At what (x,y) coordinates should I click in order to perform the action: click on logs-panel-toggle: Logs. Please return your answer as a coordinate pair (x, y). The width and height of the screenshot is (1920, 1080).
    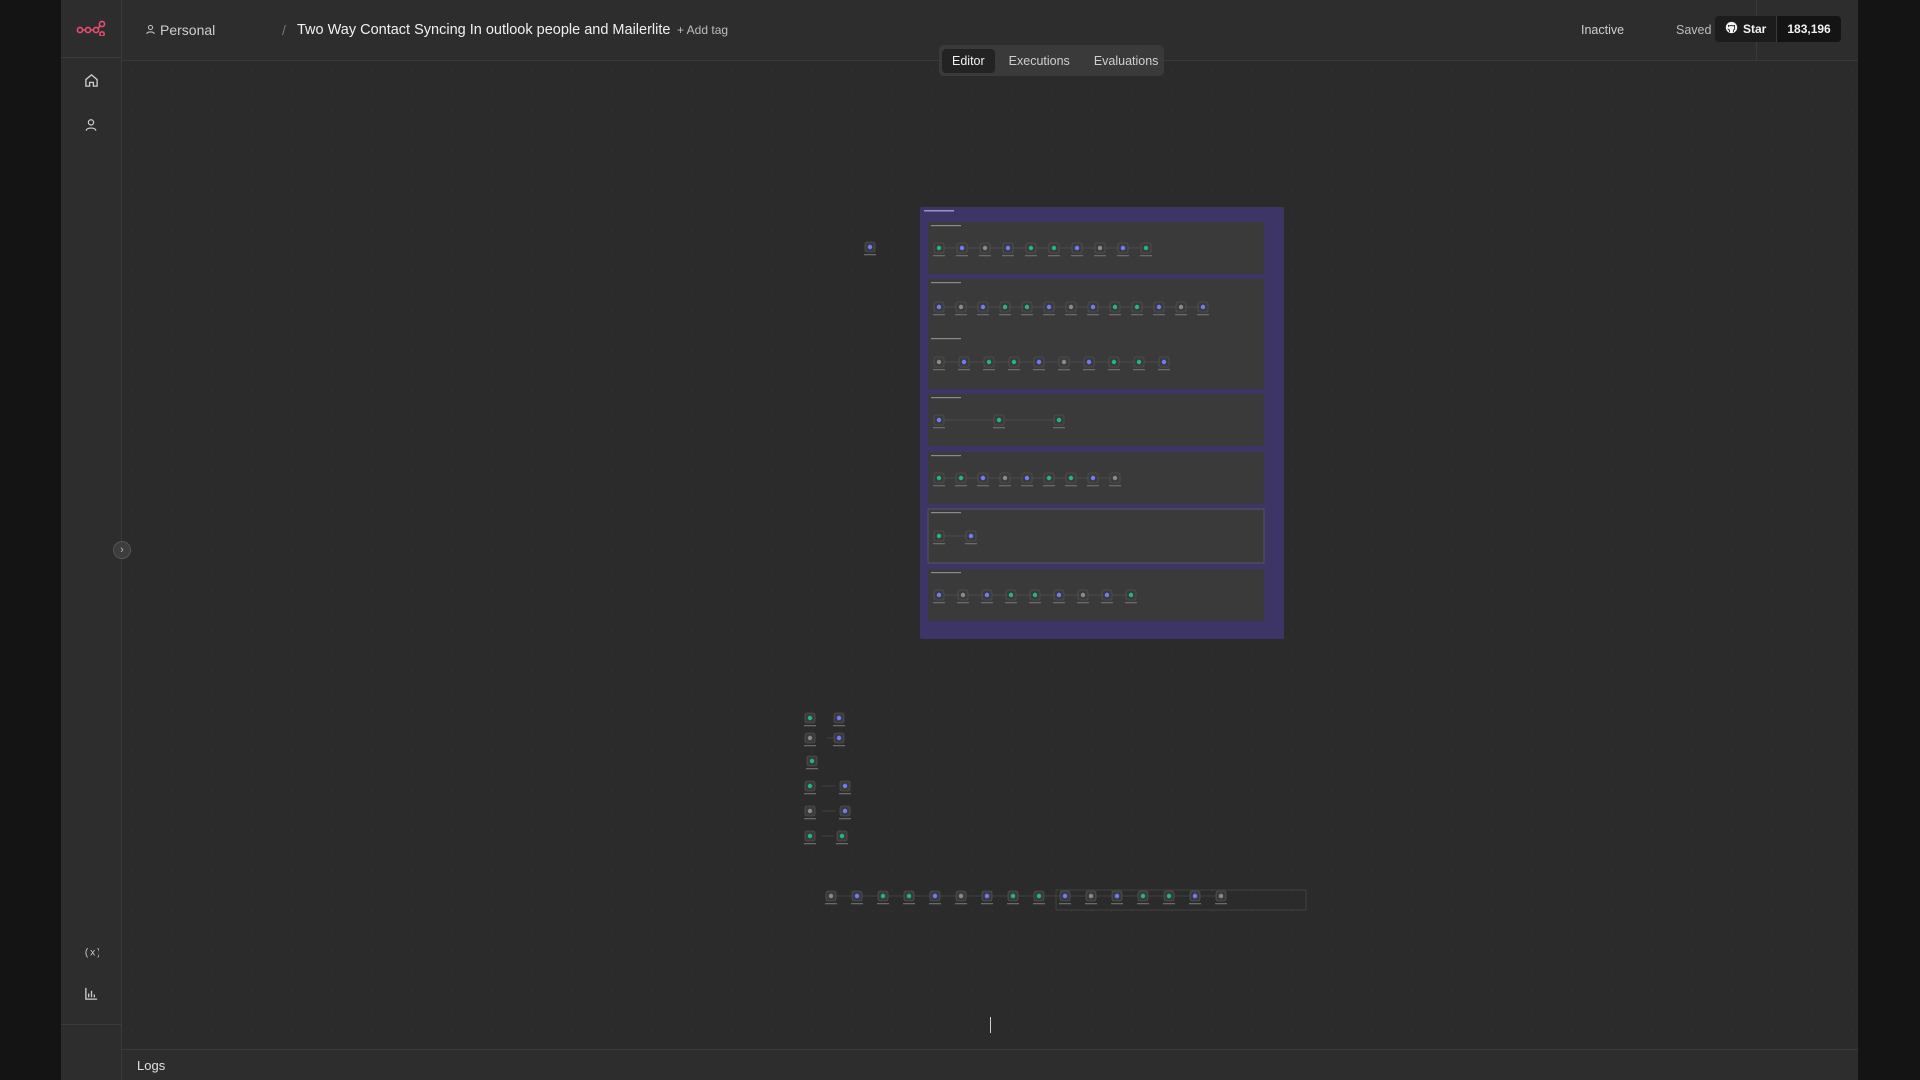
    Looking at the image, I should click on (990, 1064).